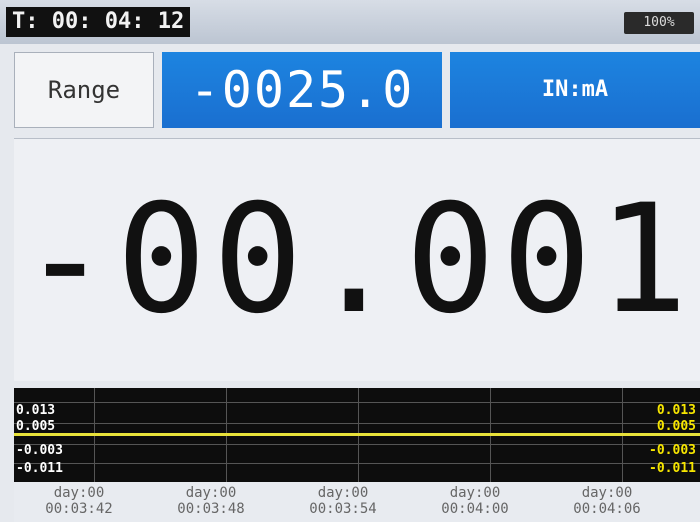 The width and height of the screenshot is (700, 522). What do you see at coordinates (575, 90) in the screenshot?
I see `input-unit-button: IN:mA` at bounding box center [575, 90].